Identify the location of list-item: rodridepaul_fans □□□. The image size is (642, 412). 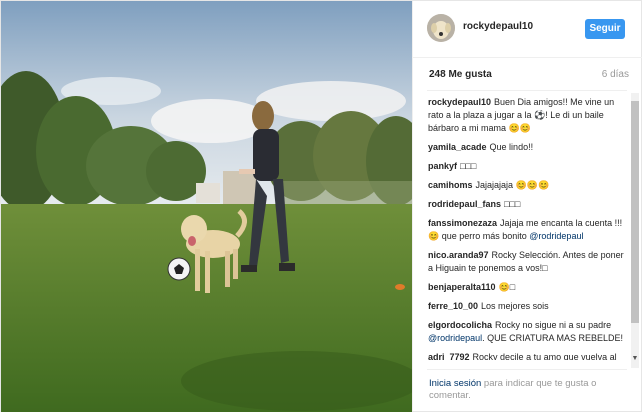
(526, 204).